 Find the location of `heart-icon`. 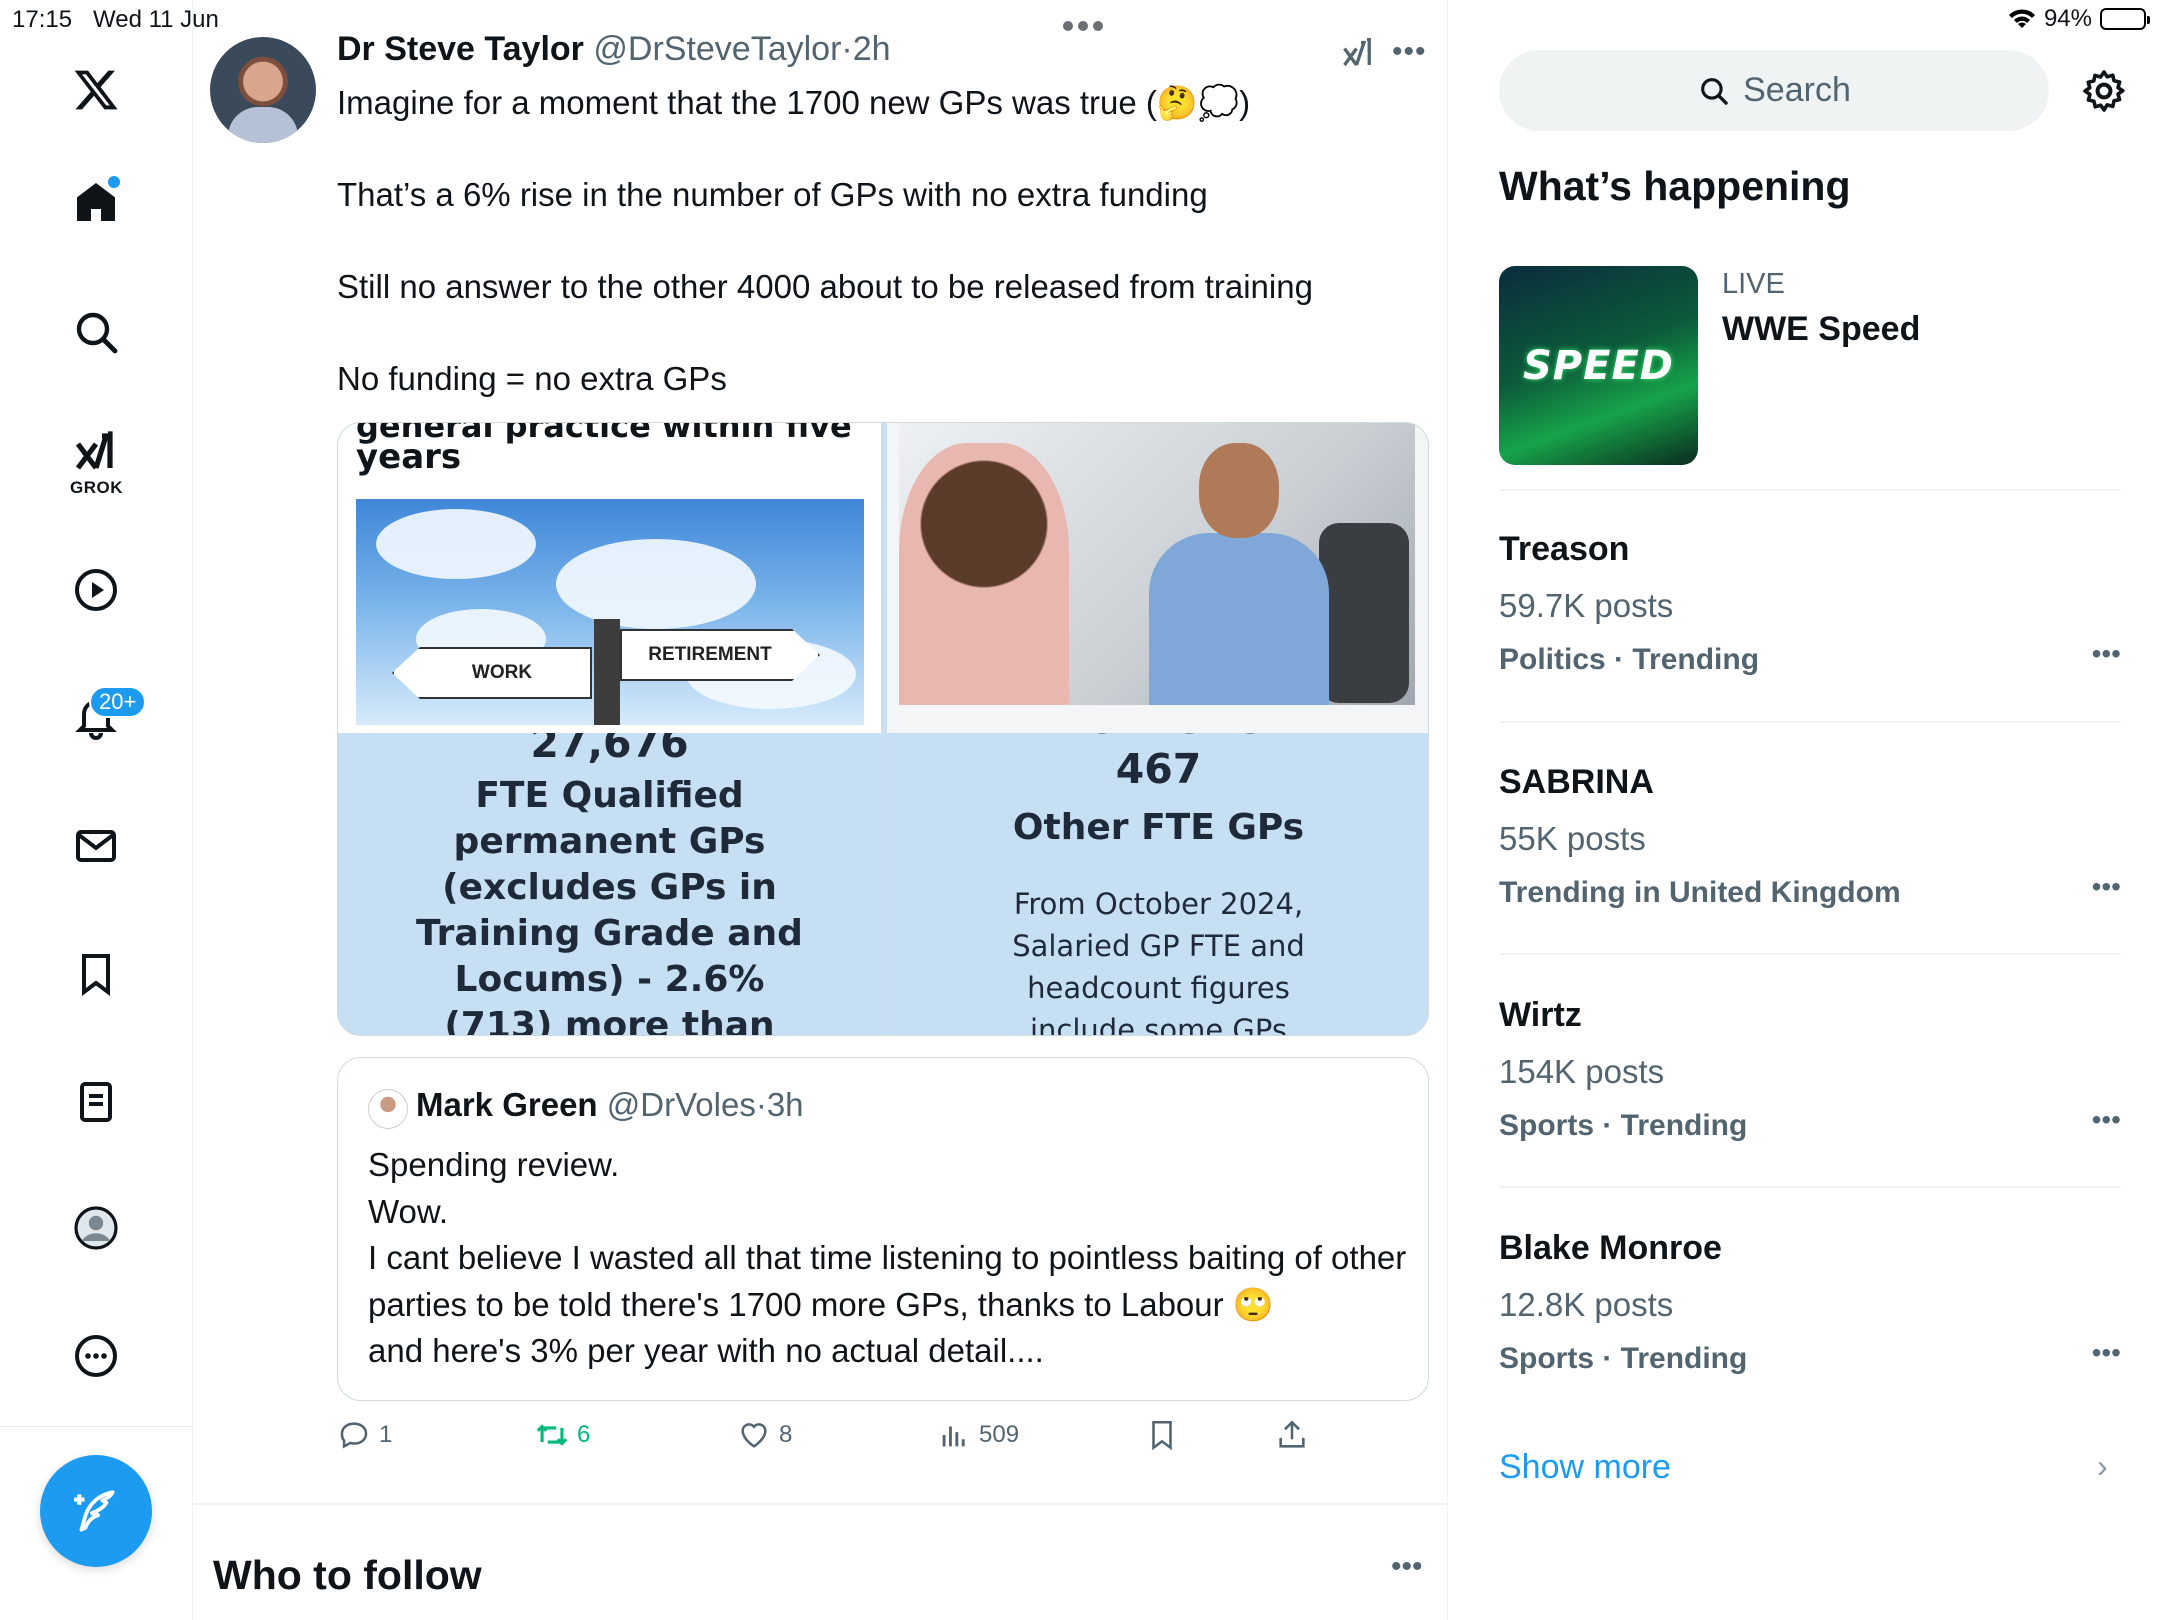

heart-icon is located at coordinates (754, 1435).